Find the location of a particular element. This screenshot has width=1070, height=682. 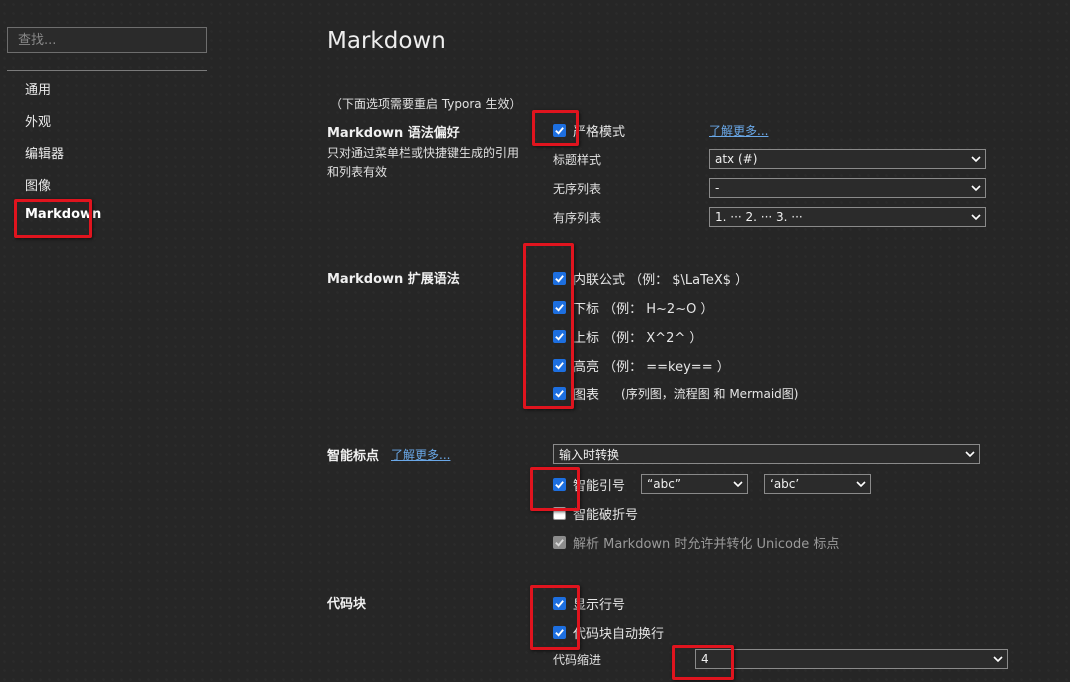

smart-quotes-option: 智能引号 is located at coordinates (589, 484).